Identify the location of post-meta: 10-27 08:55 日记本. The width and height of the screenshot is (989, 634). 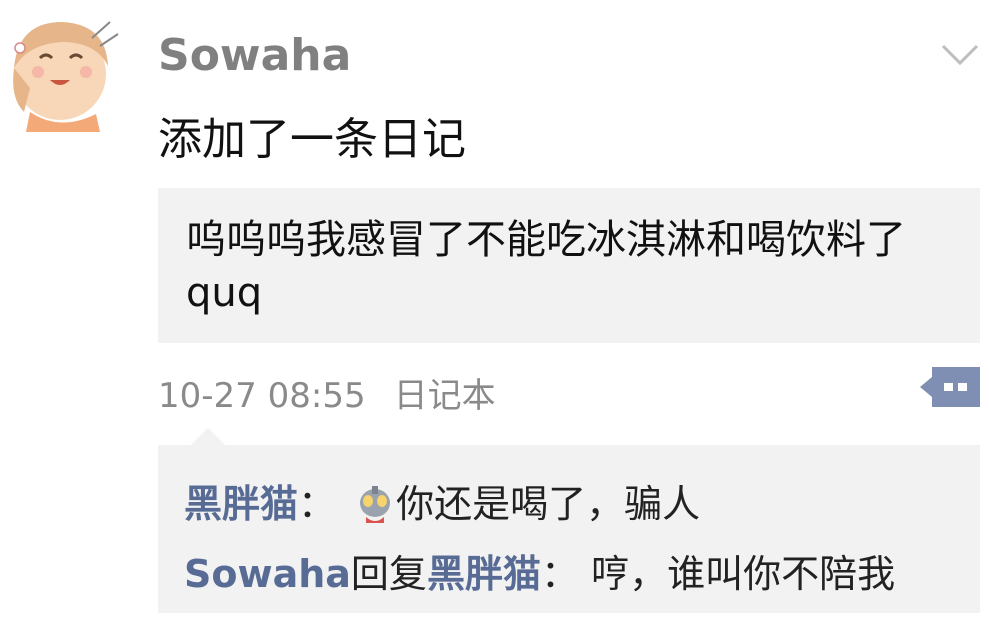
(327, 392).